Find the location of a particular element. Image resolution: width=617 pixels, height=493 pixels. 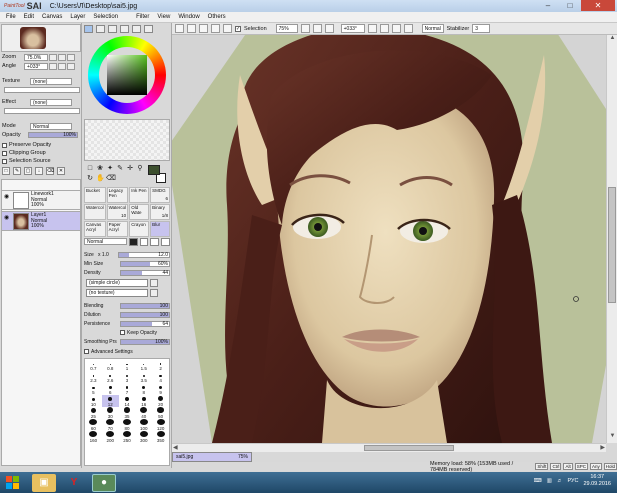

scroll-left-icon: ◀ is located at coordinates (175, 447).